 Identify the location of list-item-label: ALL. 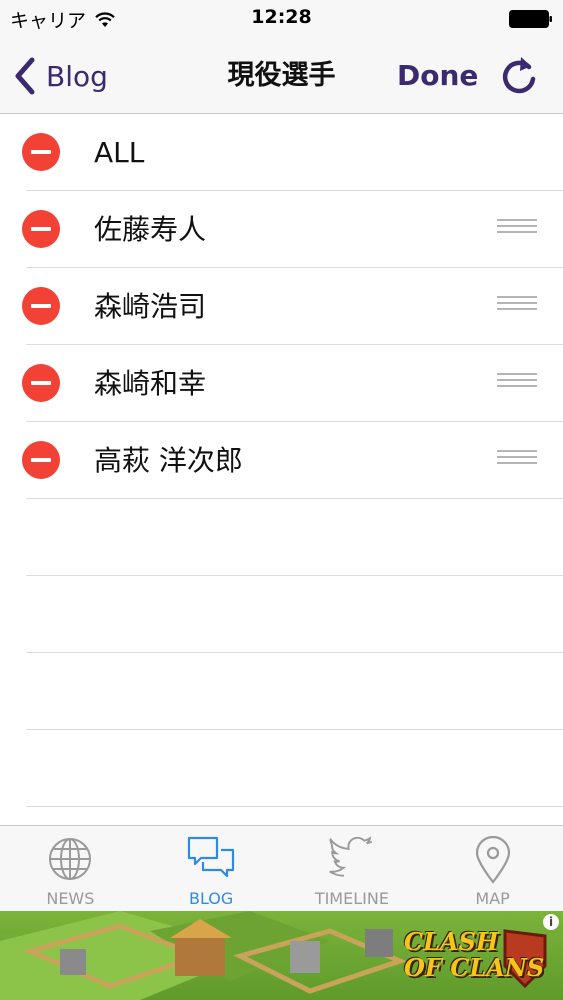
(119, 152).